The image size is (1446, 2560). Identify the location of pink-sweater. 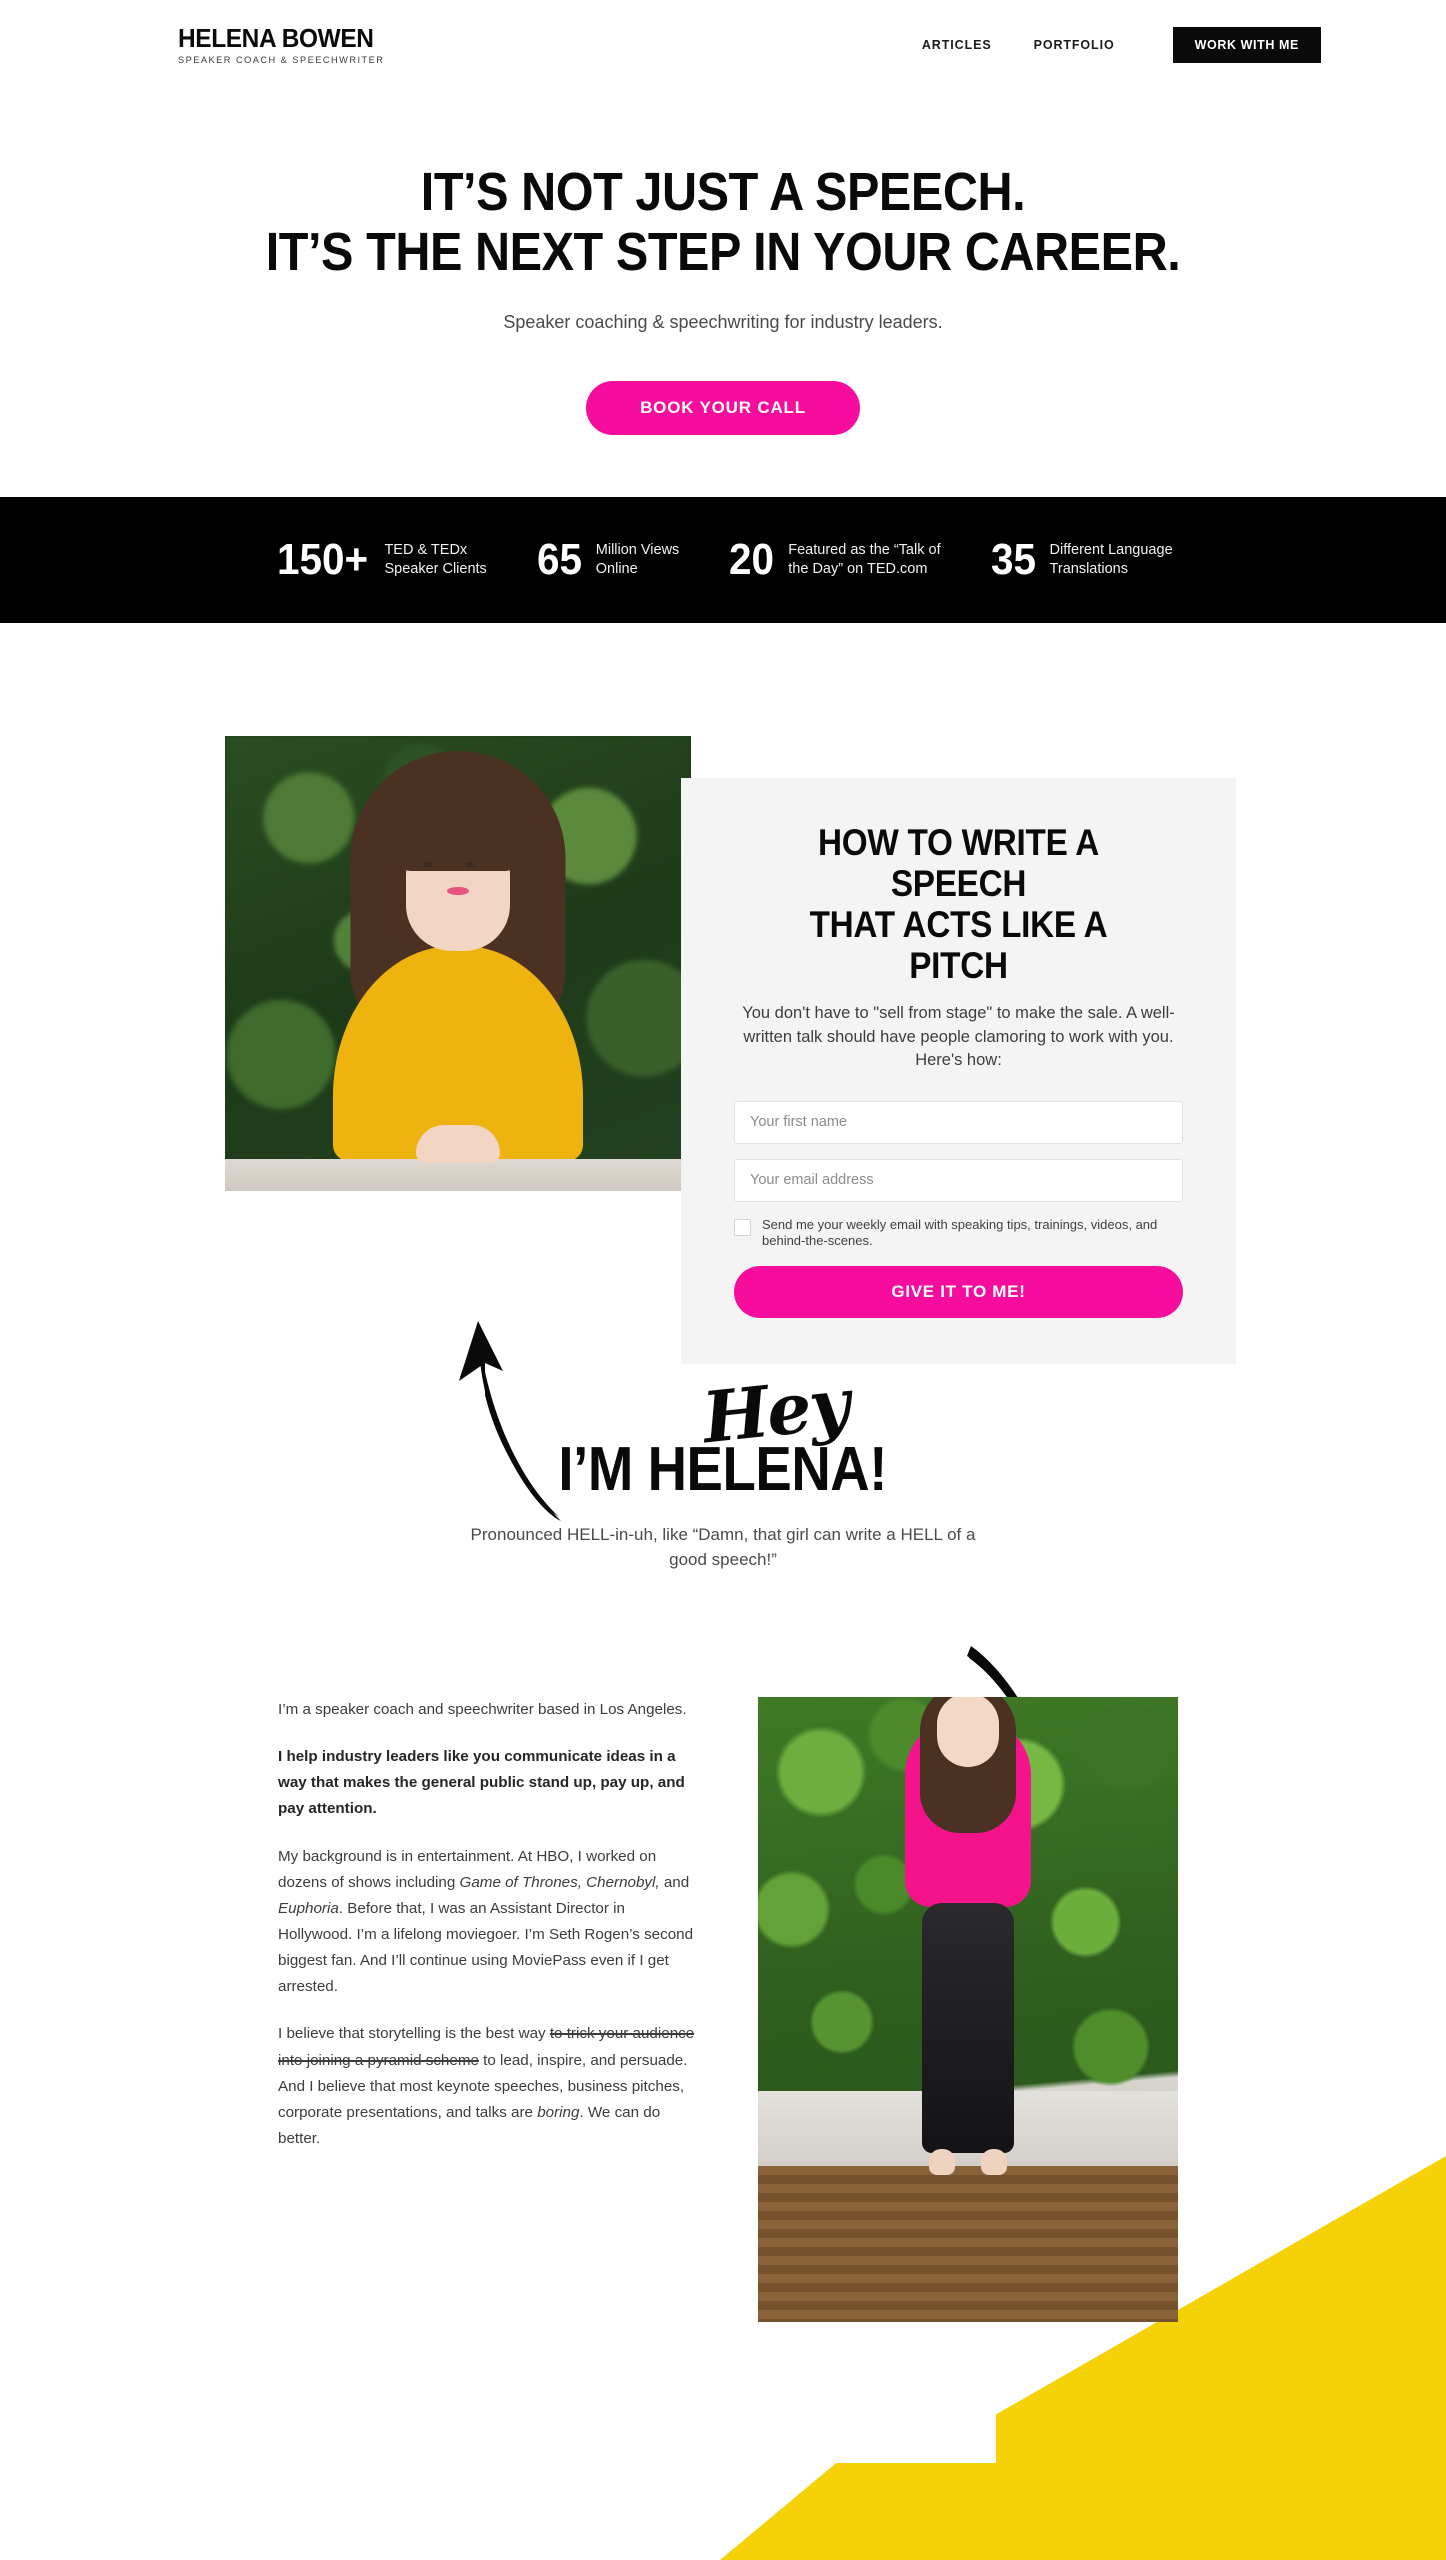
(968, 1802).